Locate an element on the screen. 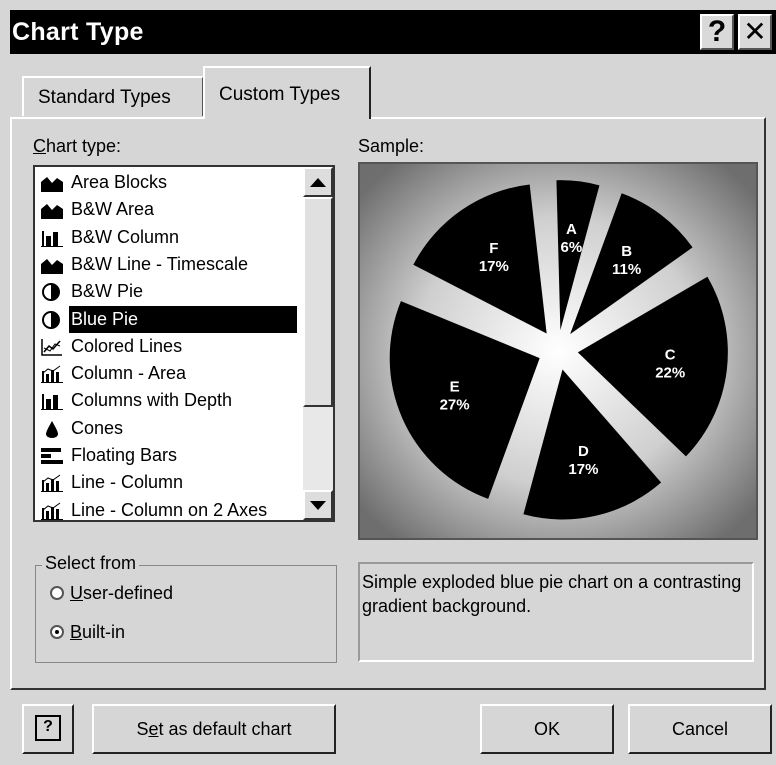 The height and width of the screenshot is (765, 776). list-item-label: B&W Area is located at coordinates (113, 209).